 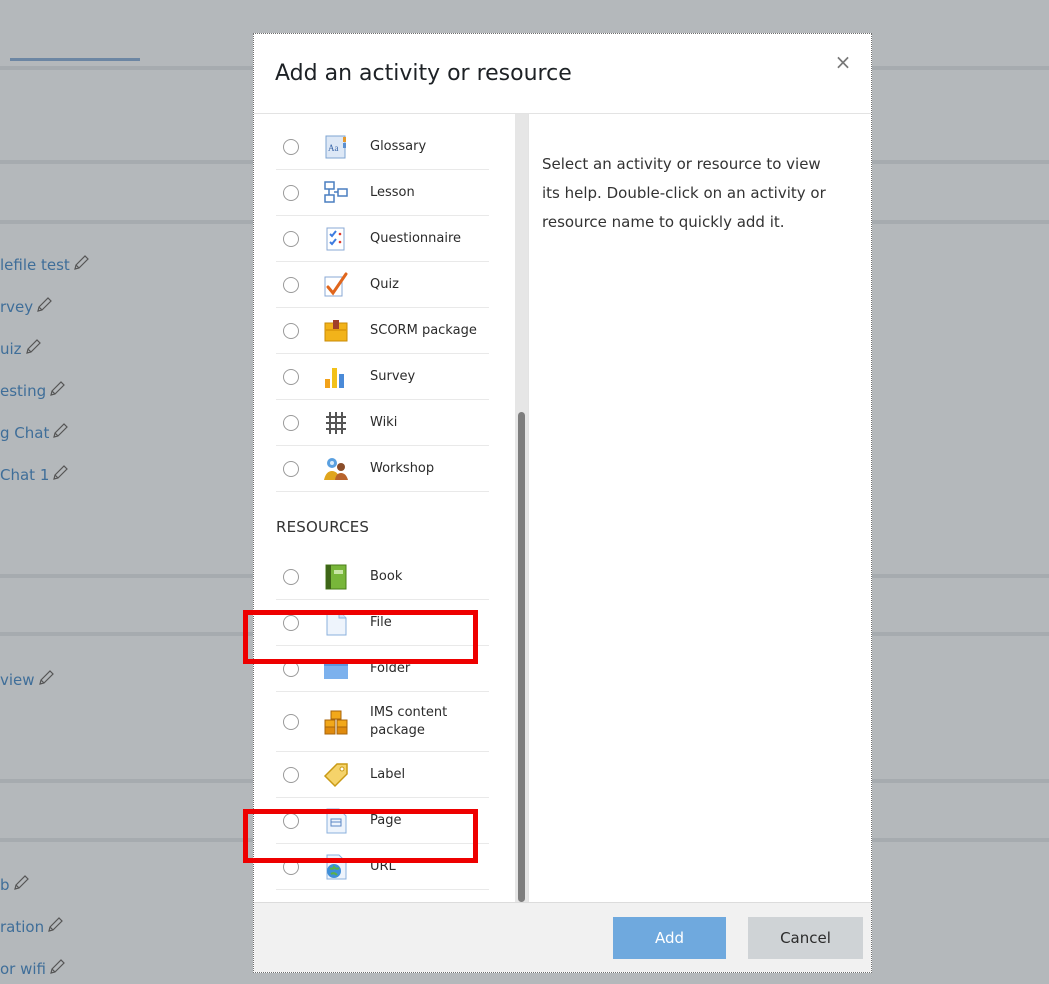 What do you see at coordinates (392, 192) in the screenshot?
I see `option-label: Lesson` at bounding box center [392, 192].